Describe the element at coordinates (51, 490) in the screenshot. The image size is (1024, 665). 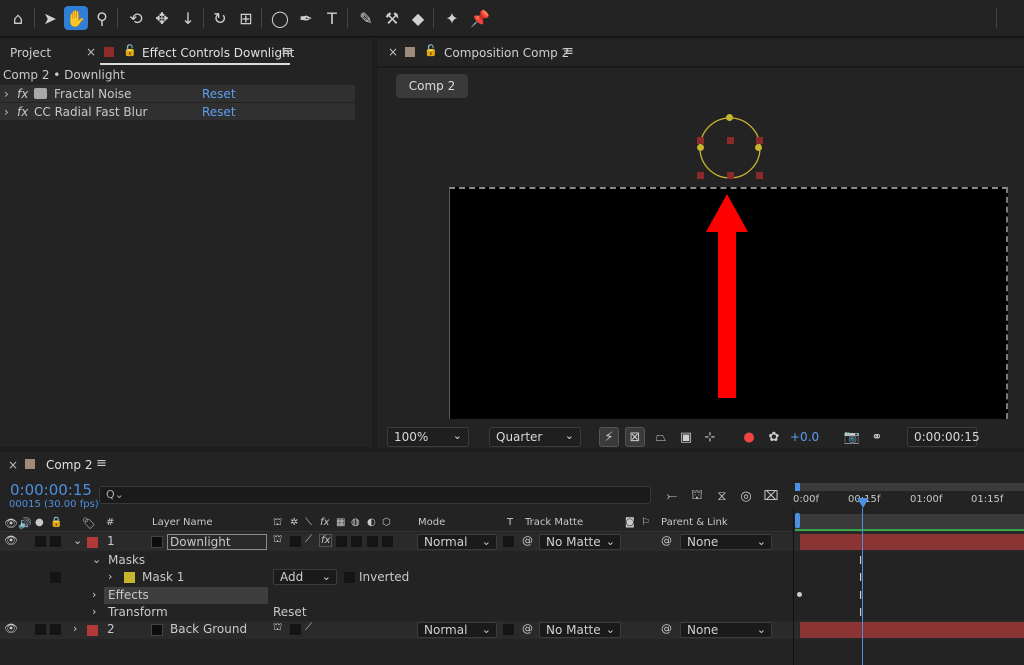
I see `current-time: 0:00:00:15` at that location.